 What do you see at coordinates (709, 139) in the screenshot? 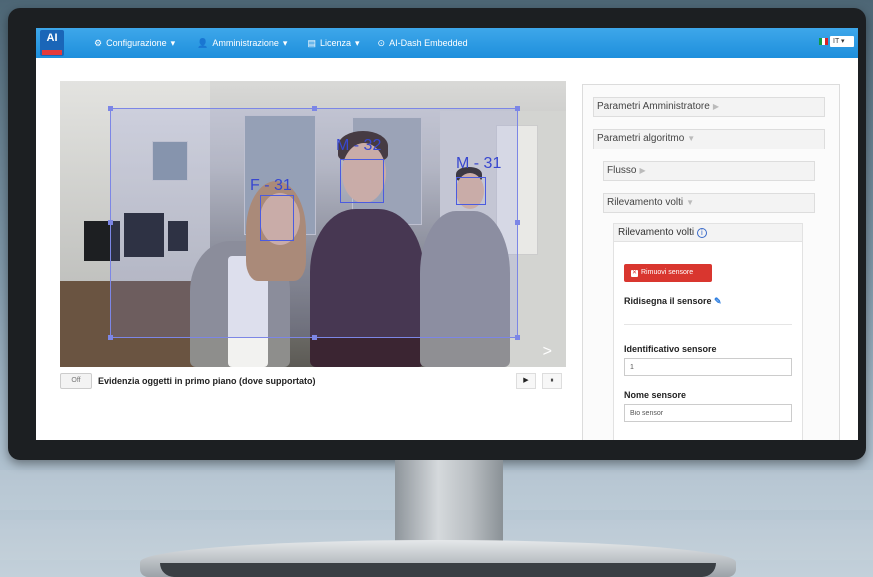
I see `accordion-algo-params: Parametri algoritmo ▼` at bounding box center [709, 139].